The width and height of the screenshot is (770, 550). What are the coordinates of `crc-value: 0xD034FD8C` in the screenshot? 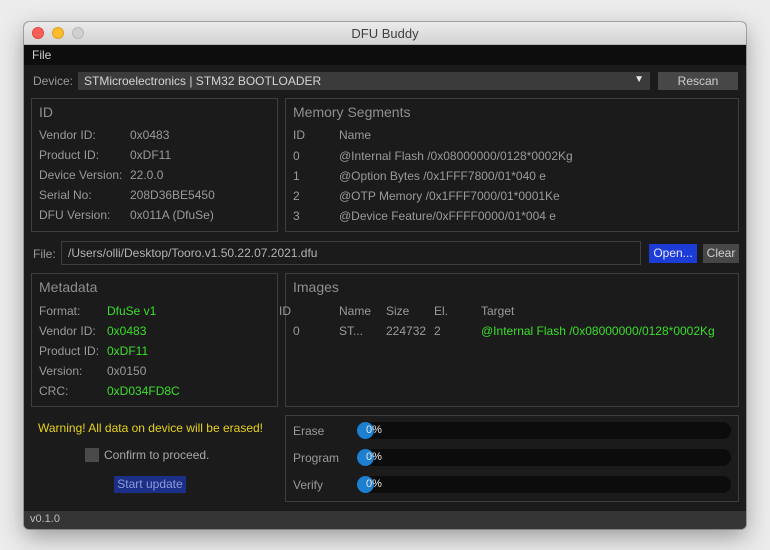 It's located at (143, 391).